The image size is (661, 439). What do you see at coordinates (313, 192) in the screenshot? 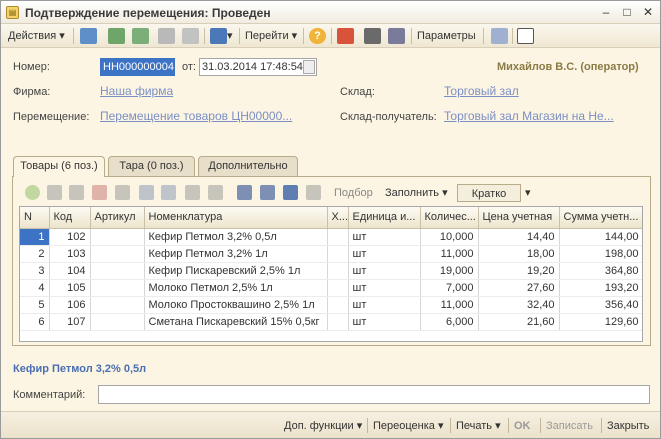
I see `load-rows-icon` at bounding box center [313, 192].